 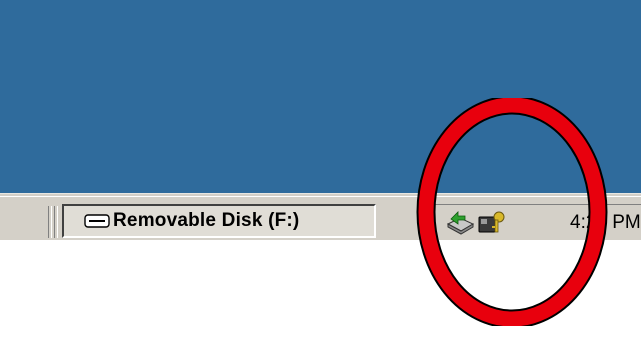 I want to click on task-button-removable-disk: Removable Disk (F:), so click(x=219, y=221).